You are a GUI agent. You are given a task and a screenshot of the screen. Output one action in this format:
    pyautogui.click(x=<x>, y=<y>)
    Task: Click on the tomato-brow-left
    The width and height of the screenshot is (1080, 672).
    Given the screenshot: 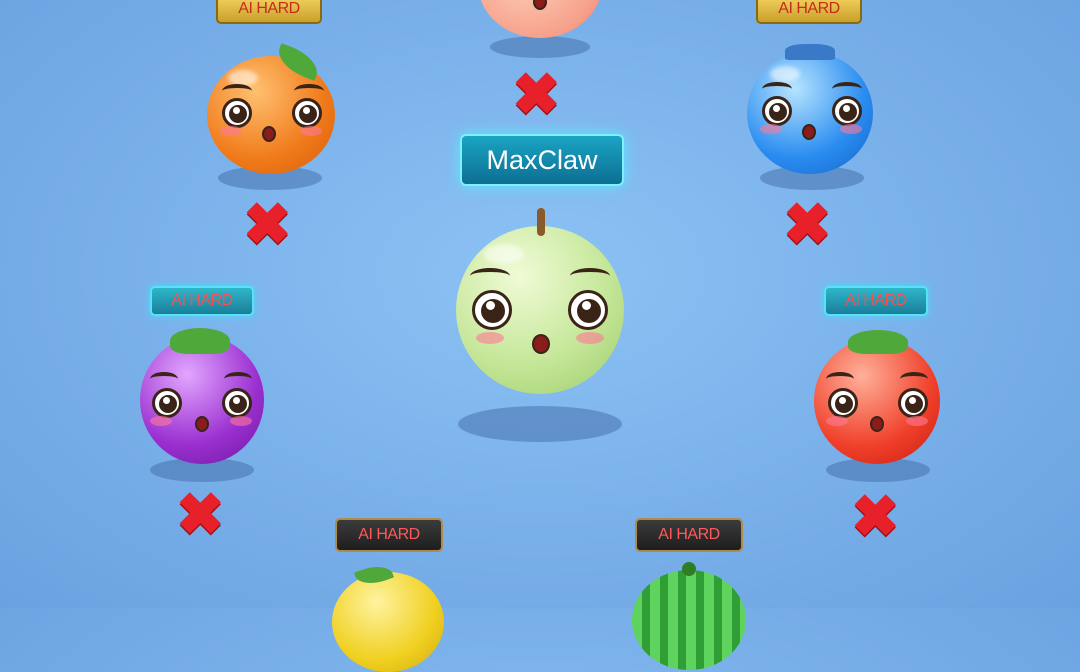 What is the action you would take?
    pyautogui.click(x=840, y=379)
    